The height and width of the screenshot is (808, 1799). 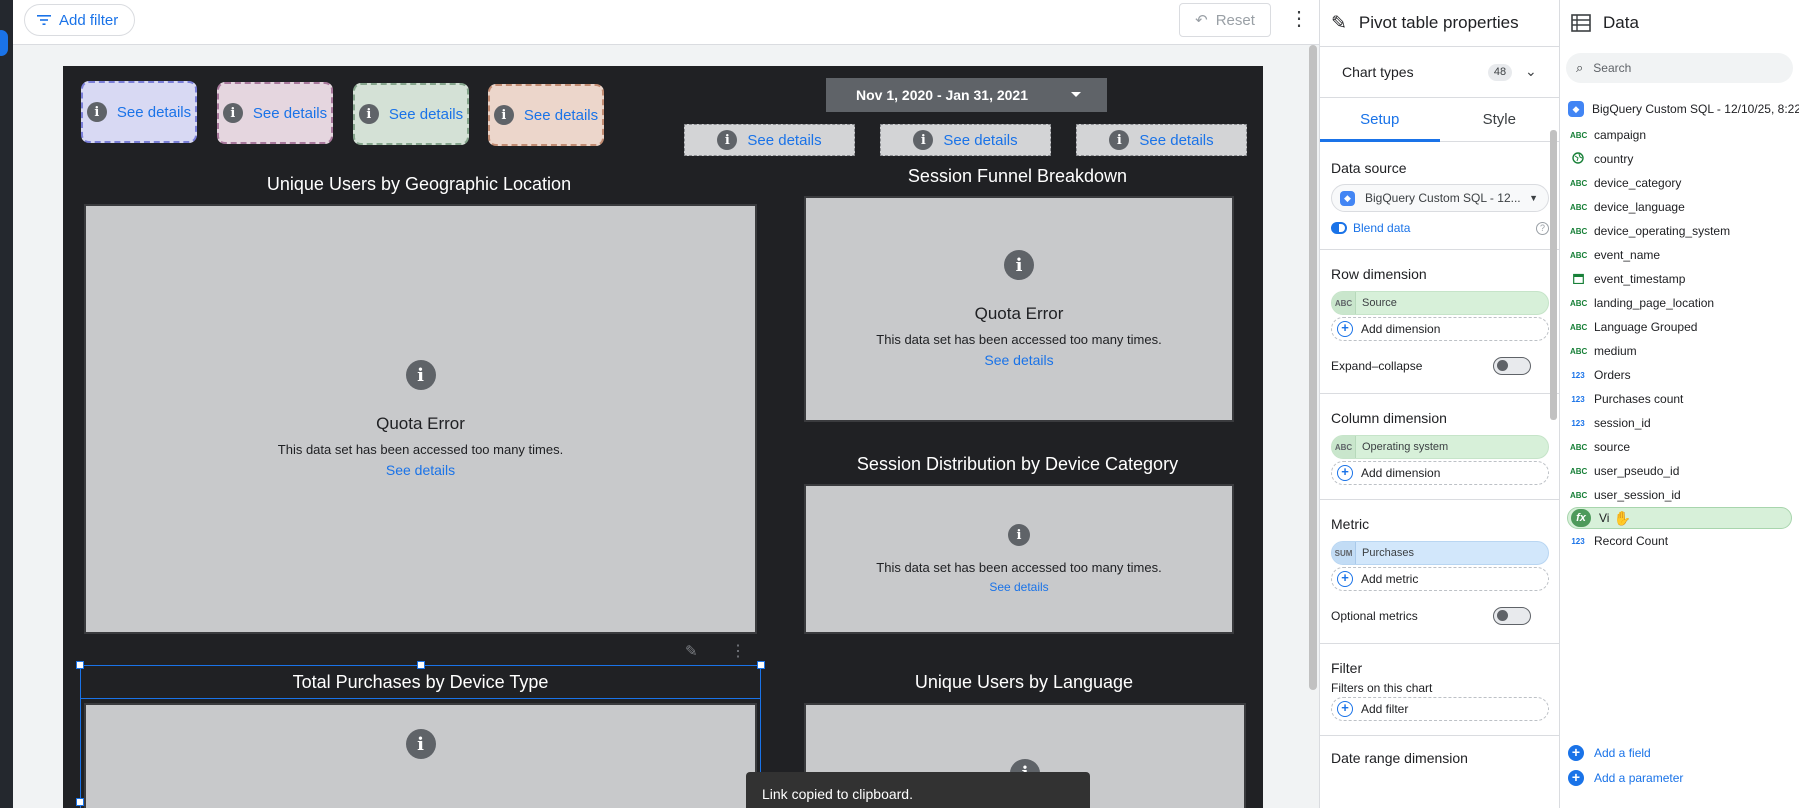 What do you see at coordinates (1440, 198) in the screenshot?
I see `data-source-select: ◆ BigQuery Custom SQL - 12... ▼` at bounding box center [1440, 198].